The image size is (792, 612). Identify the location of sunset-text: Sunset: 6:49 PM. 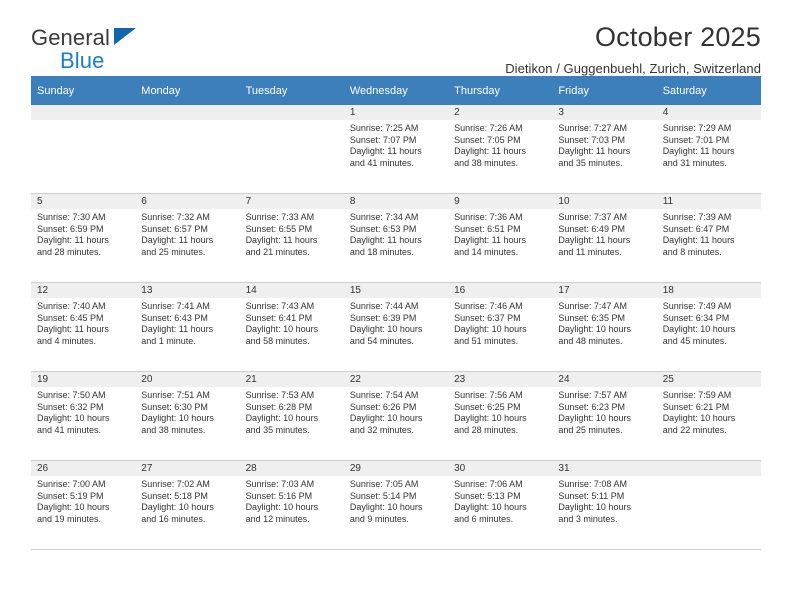
(591, 228).